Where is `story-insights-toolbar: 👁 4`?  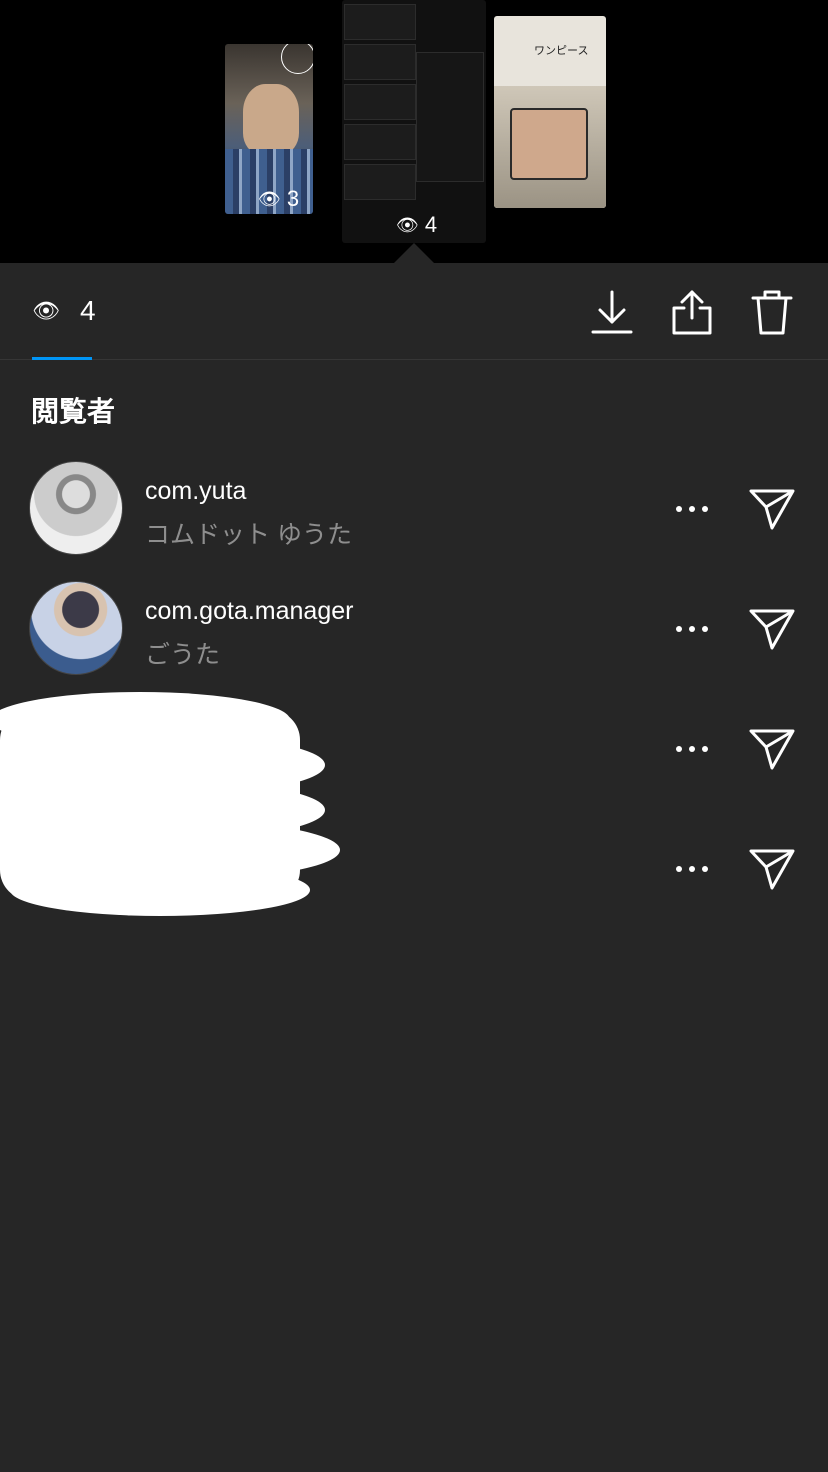 story-insights-toolbar: 👁 4 is located at coordinates (414, 311).